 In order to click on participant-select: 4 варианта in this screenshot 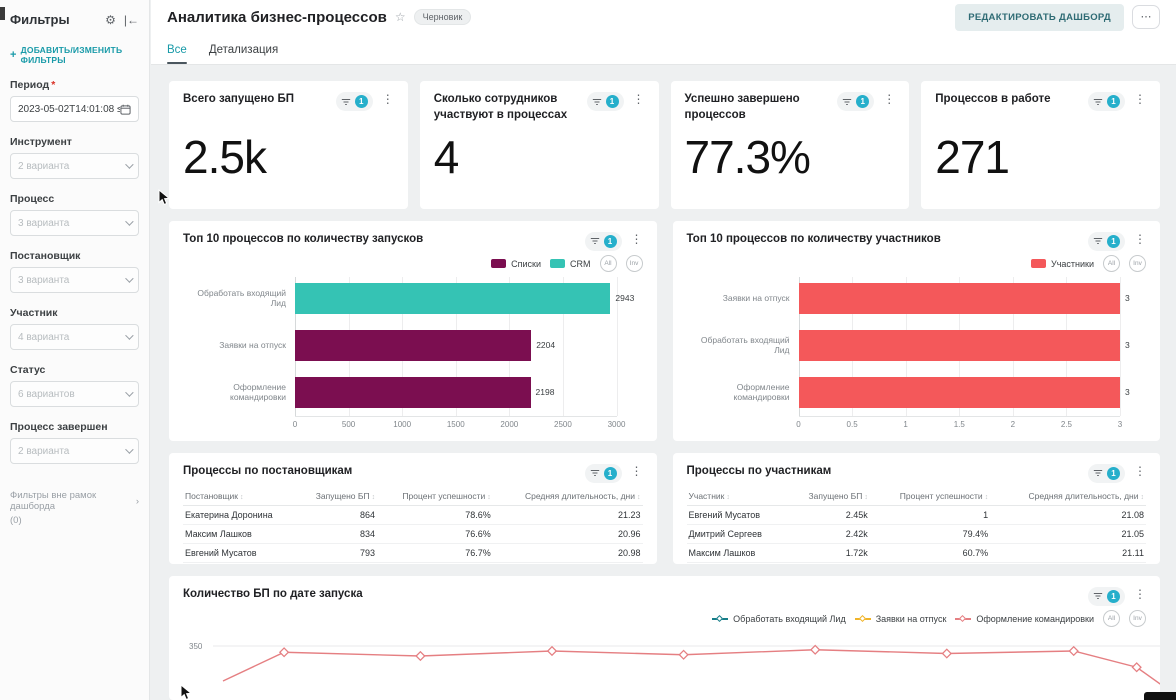, I will do `click(74, 337)`.